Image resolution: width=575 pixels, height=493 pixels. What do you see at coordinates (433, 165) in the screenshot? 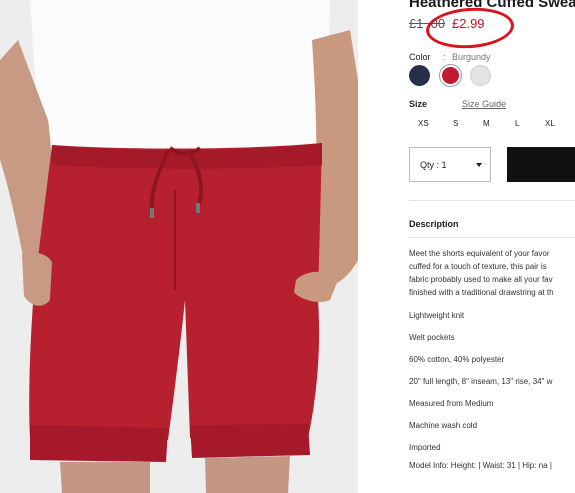
I see `quantity-value: Qty : 1` at bounding box center [433, 165].